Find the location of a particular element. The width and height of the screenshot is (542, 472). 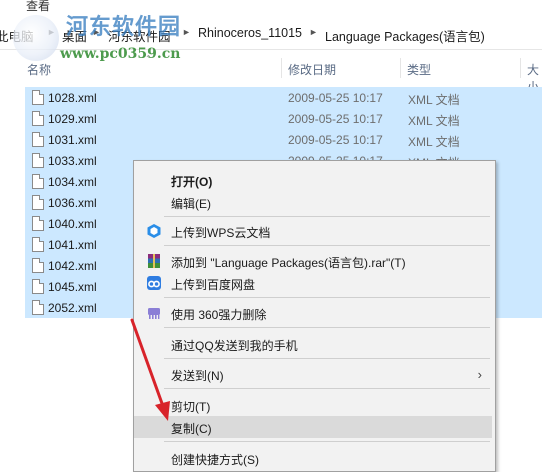

column-date: 修改日期 is located at coordinates (312, 69).